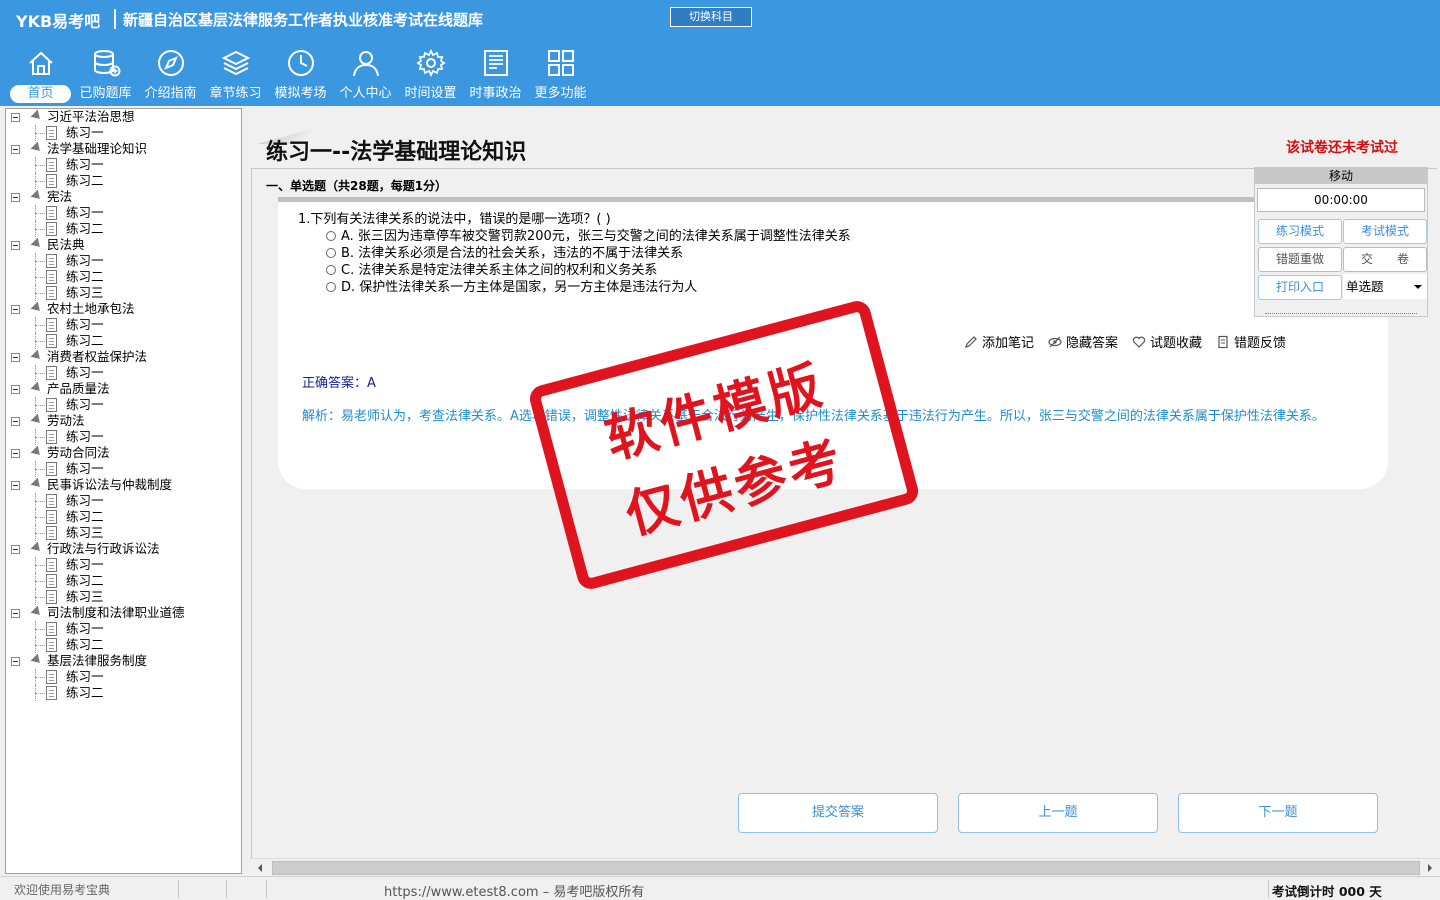 The width and height of the screenshot is (1440, 900). What do you see at coordinates (511, 285) in the screenshot?
I see `option-d: D. 保护性法律关系一方主体是国家，另一方主体是违法行为人` at bounding box center [511, 285].